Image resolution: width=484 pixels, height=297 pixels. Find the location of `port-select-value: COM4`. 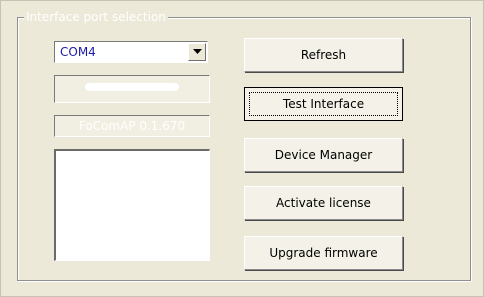

port-select-value: COM4 is located at coordinates (78, 52).